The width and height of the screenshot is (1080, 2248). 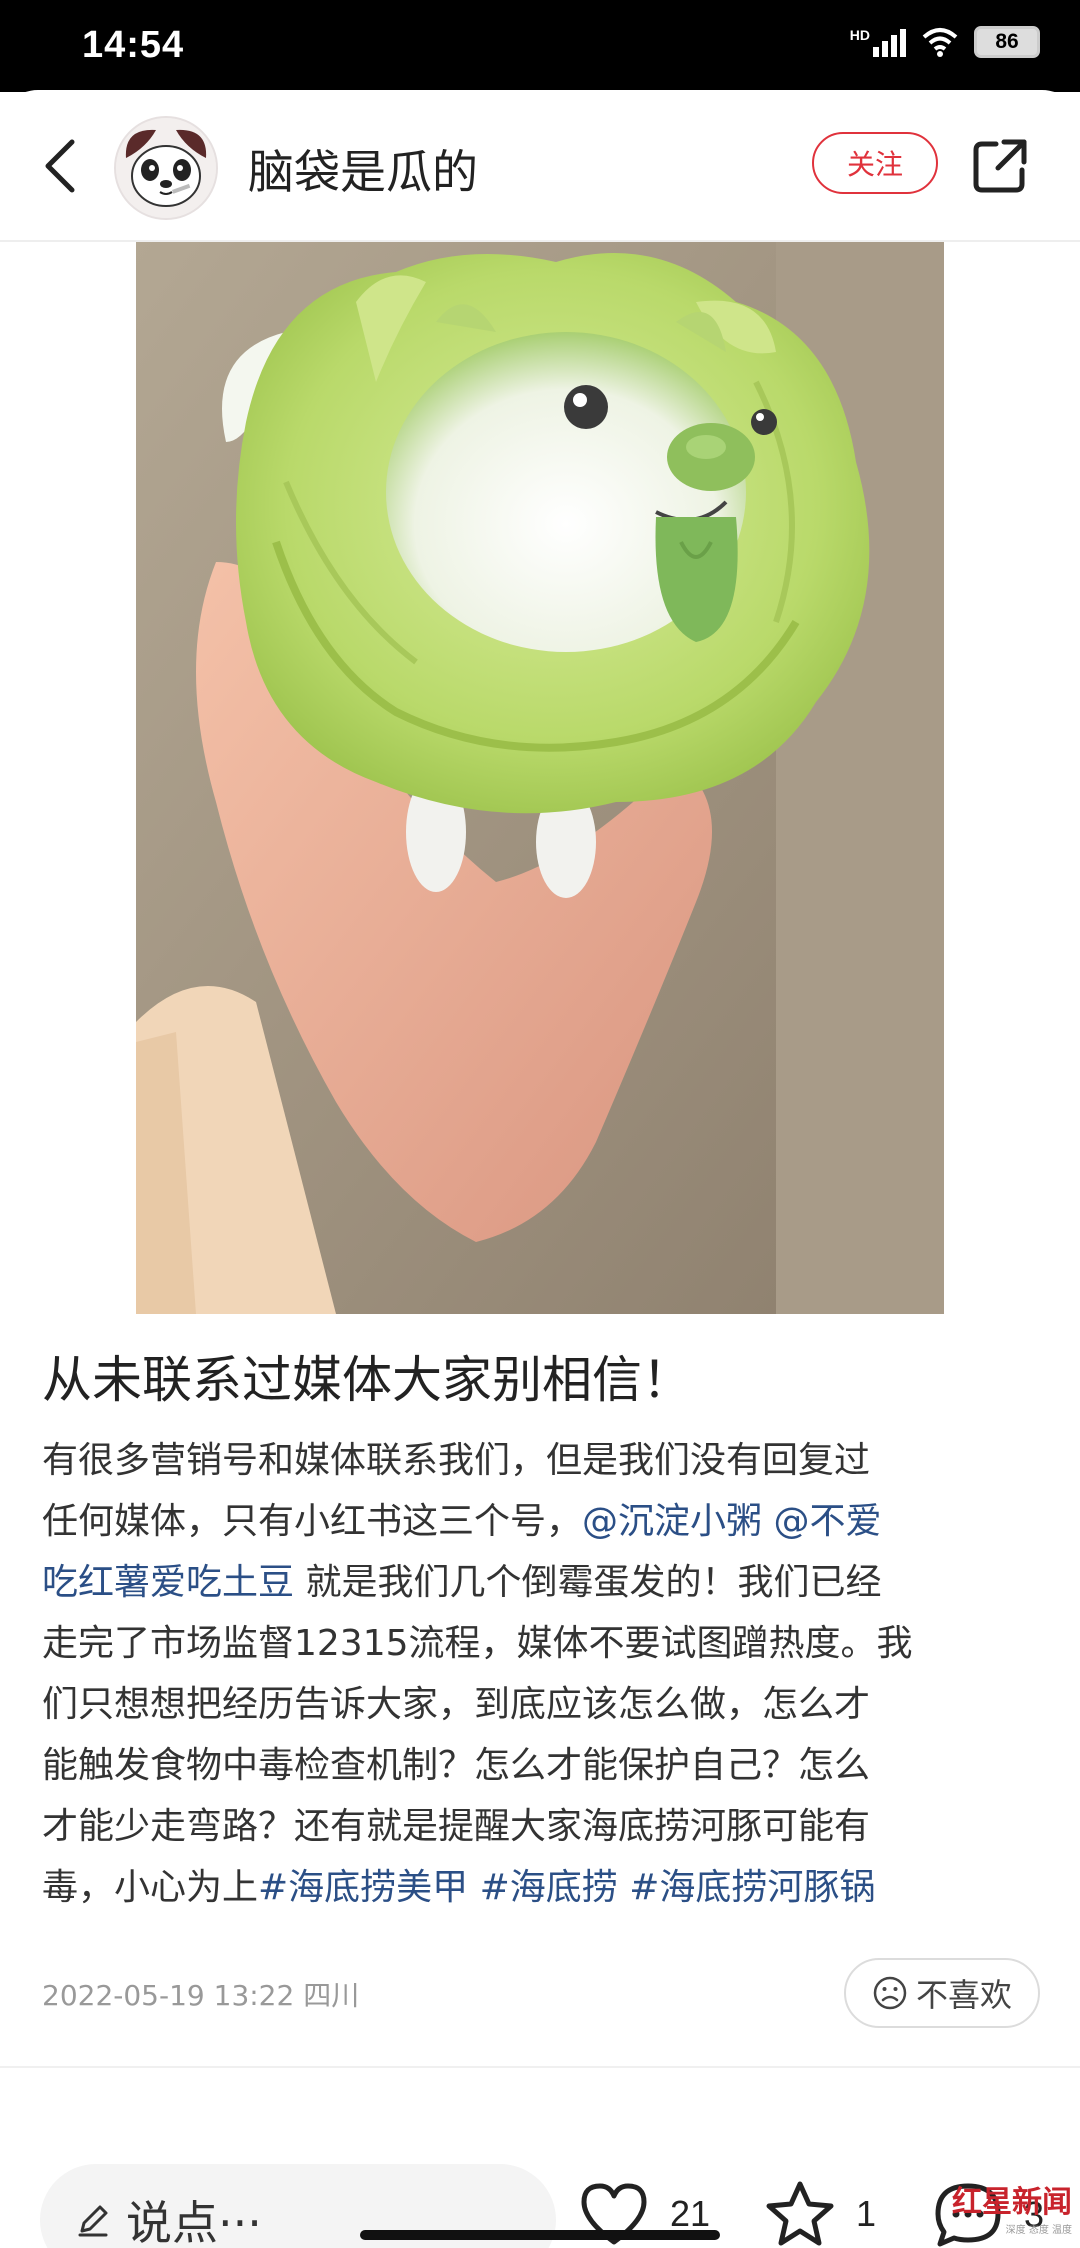 I want to click on follow-button: 关注, so click(x=875, y=163).